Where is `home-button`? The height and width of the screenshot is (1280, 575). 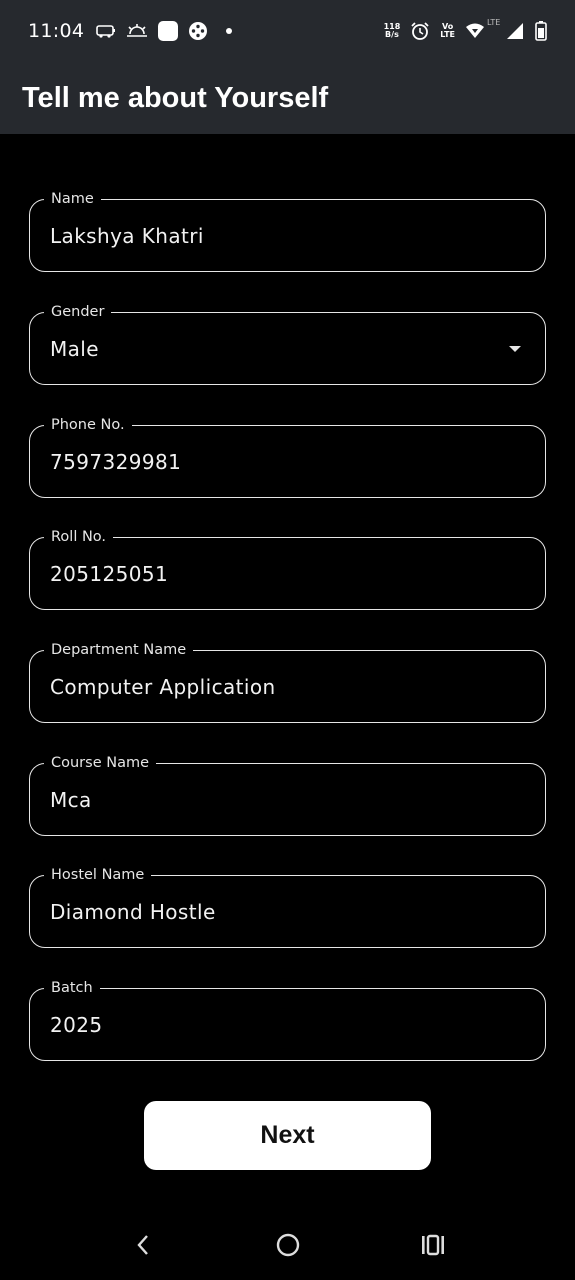
home-button is located at coordinates (288, 1245).